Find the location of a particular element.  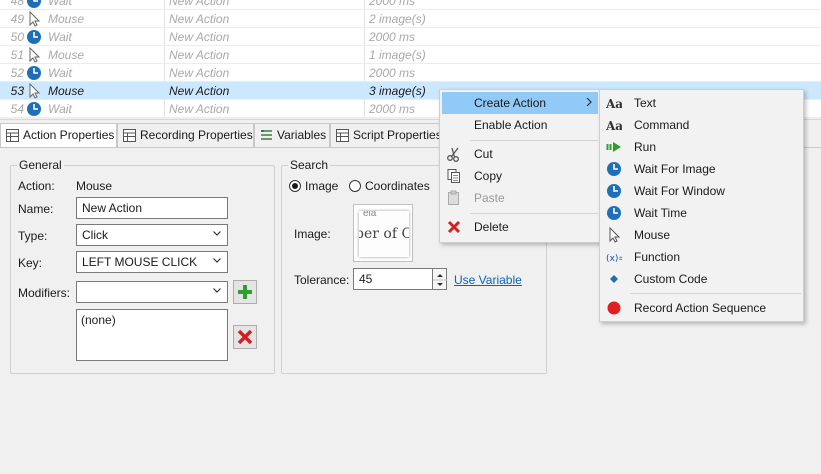

coordinates-radio is located at coordinates (355, 186).